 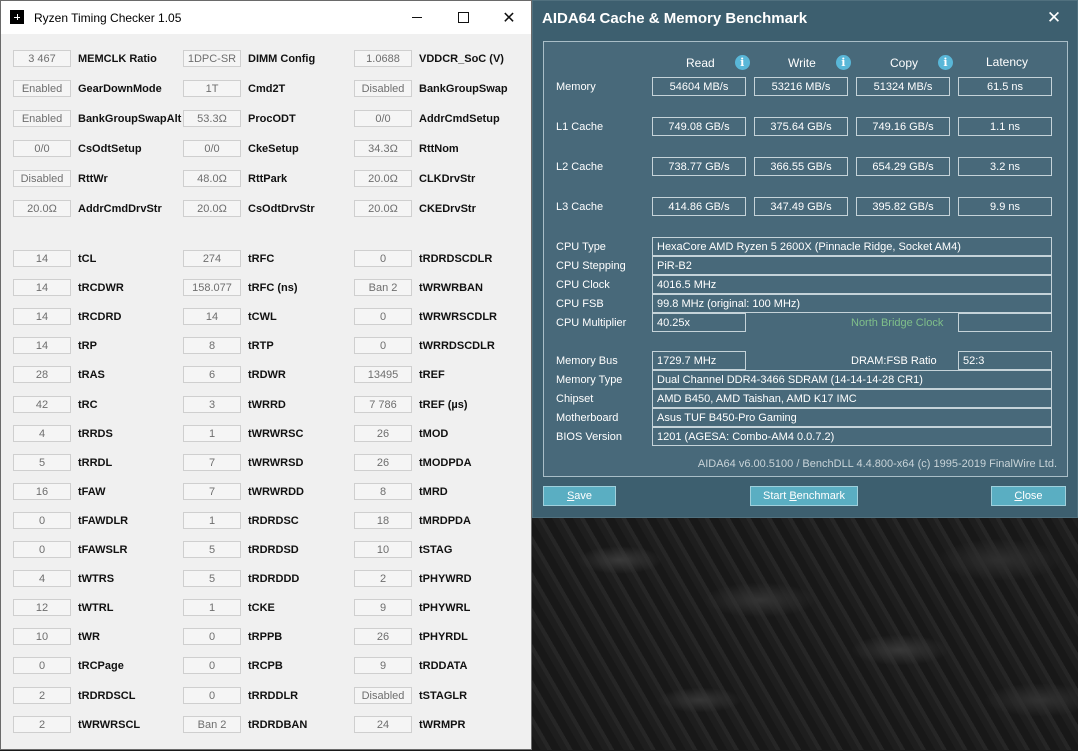 I want to click on timing-value-field: 1T, so click(x=212, y=88).